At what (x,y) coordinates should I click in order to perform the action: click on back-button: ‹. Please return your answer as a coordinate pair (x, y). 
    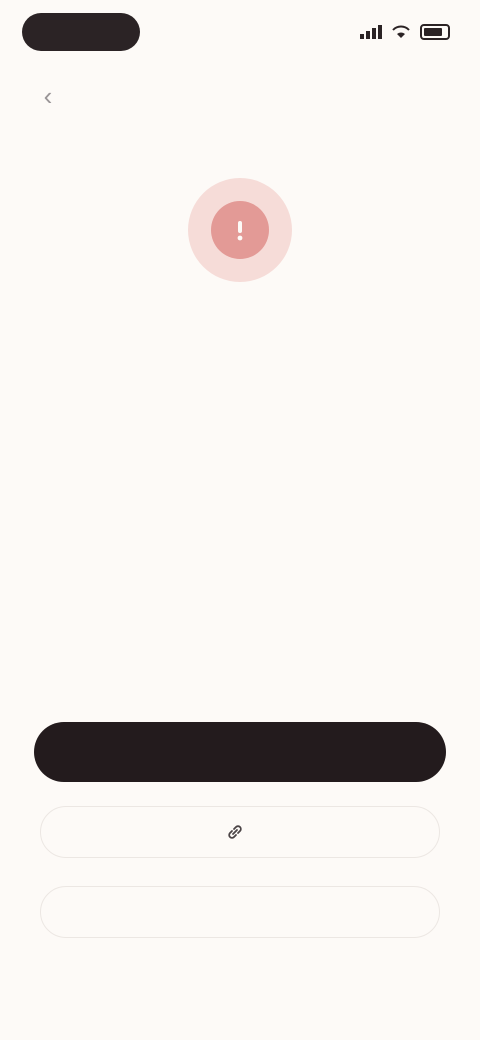
    Looking at the image, I should click on (48, 96).